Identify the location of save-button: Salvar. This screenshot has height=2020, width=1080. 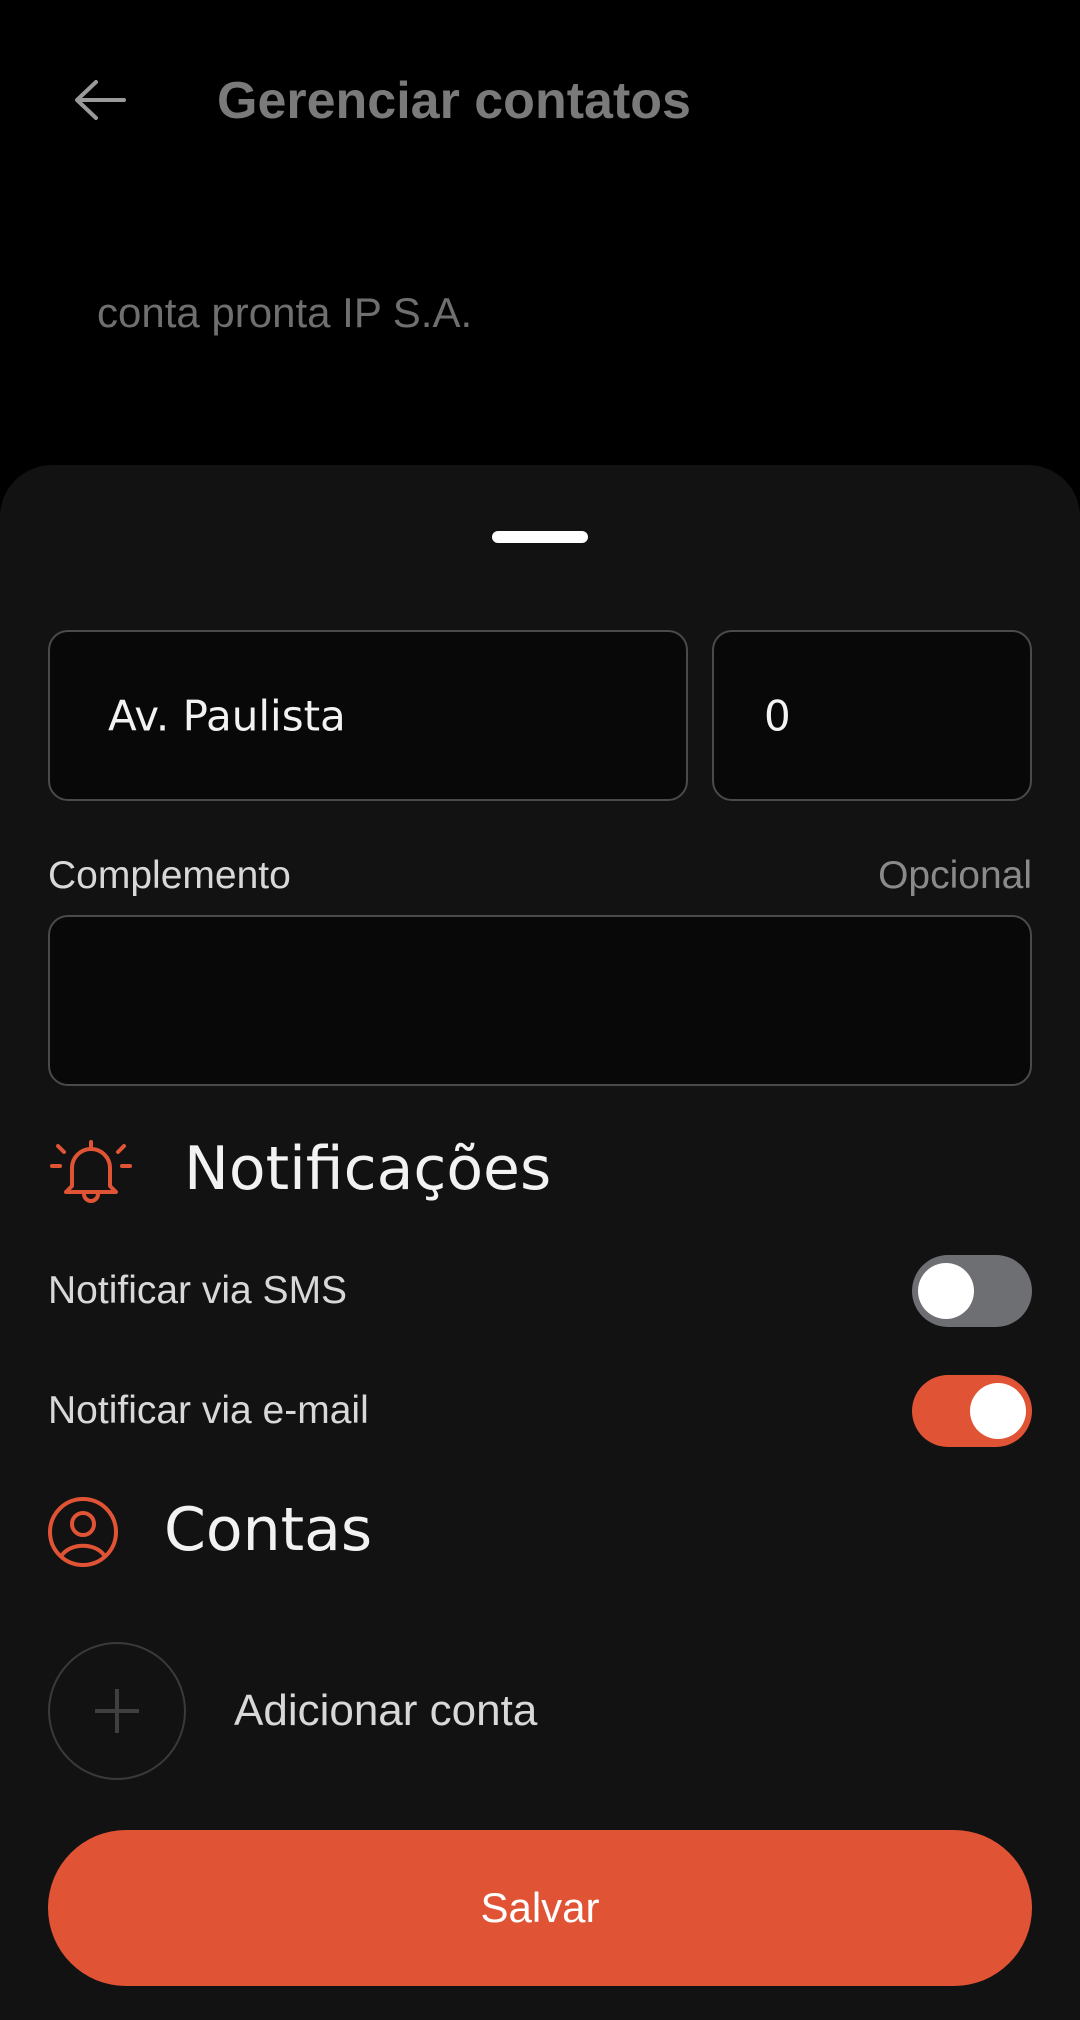
(540, 1908).